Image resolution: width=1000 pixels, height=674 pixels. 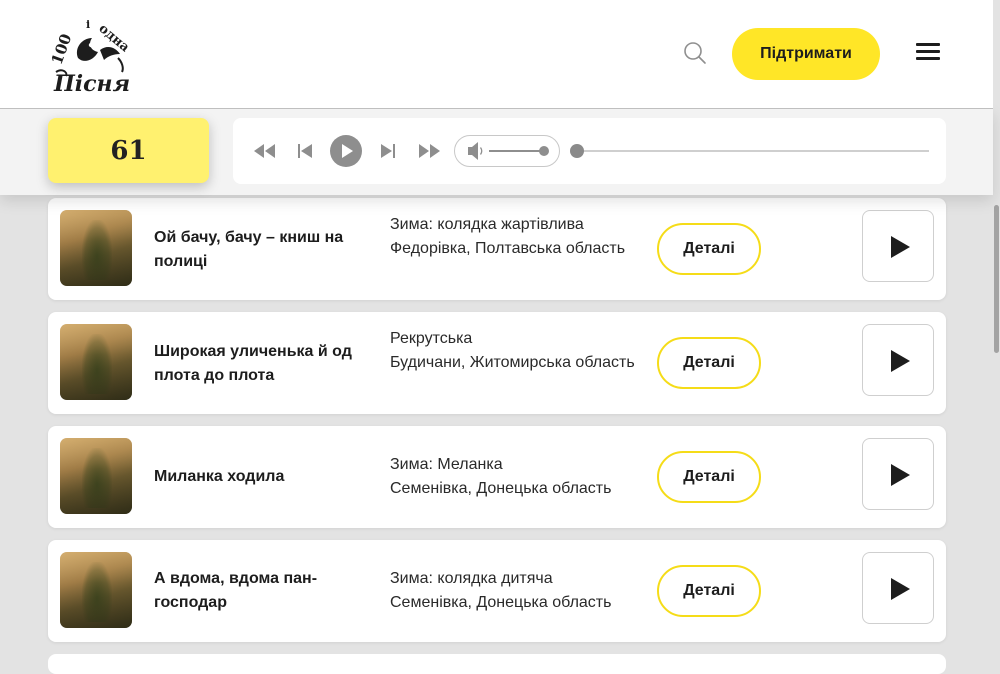 I want to click on previous-track-icon, so click(x=305, y=153).